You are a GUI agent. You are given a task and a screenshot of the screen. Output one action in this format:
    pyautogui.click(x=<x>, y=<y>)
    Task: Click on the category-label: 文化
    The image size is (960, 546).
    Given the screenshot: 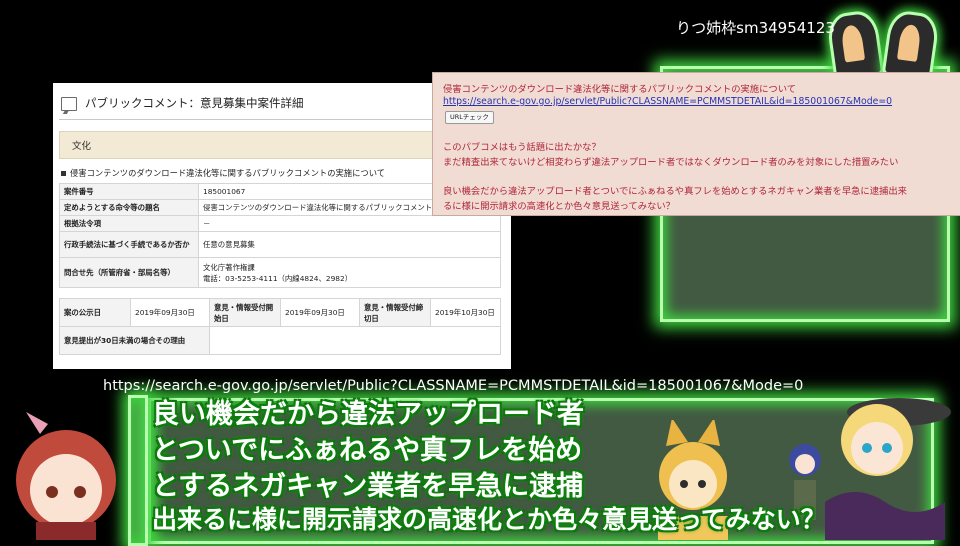 What is the action you would take?
    pyautogui.click(x=82, y=146)
    